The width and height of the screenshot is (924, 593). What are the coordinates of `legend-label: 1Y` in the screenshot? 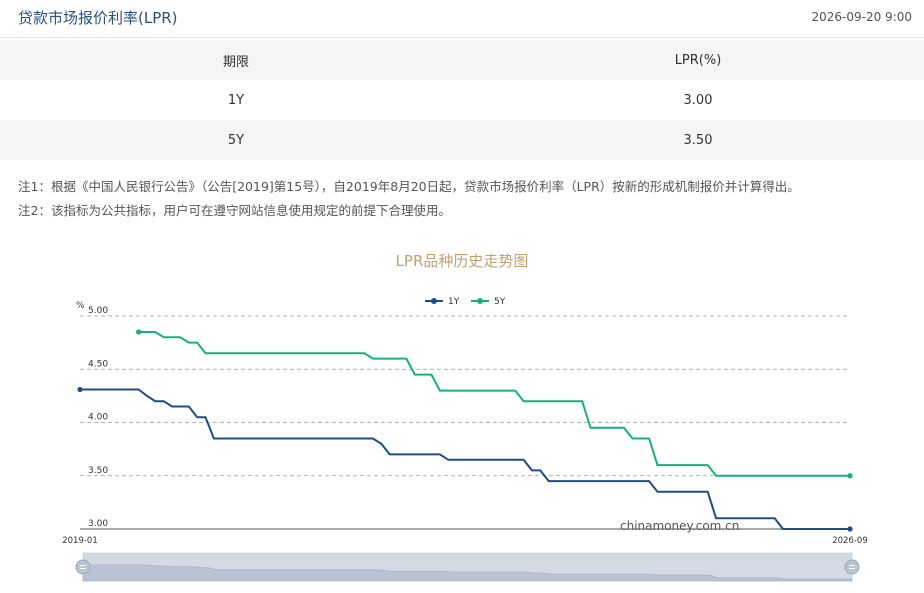 It's located at (454, 302).